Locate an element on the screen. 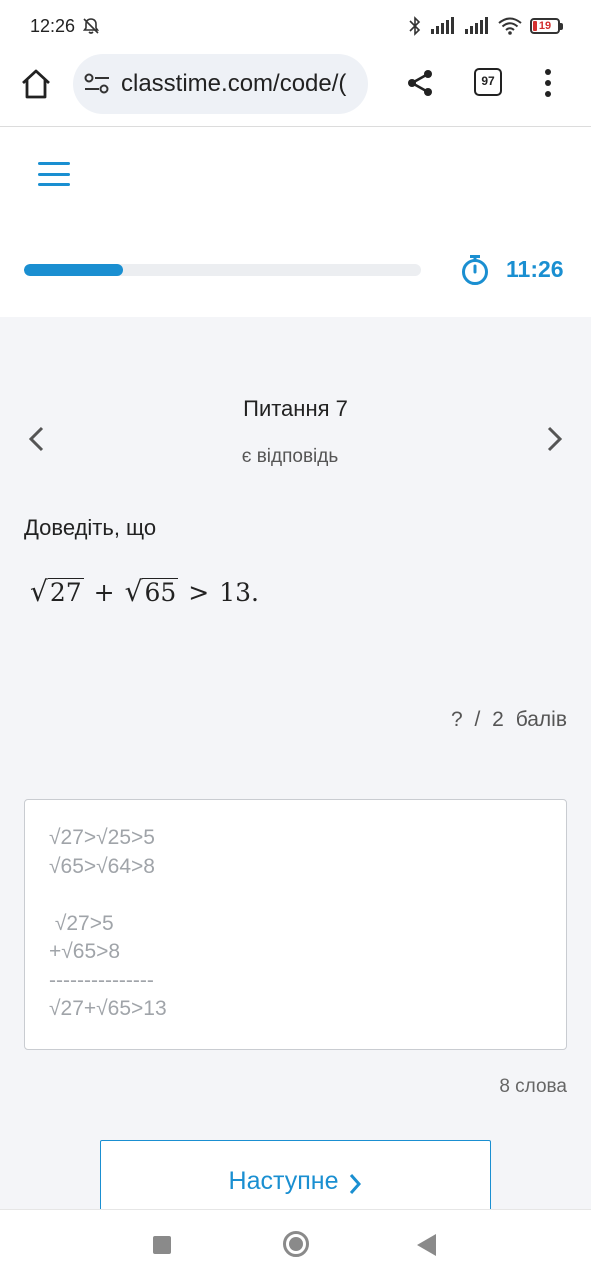 This screenshot has width=591, height=1280. browser-toolbar: classtime.com/code/( 97 is located at coordinates (295, 89).